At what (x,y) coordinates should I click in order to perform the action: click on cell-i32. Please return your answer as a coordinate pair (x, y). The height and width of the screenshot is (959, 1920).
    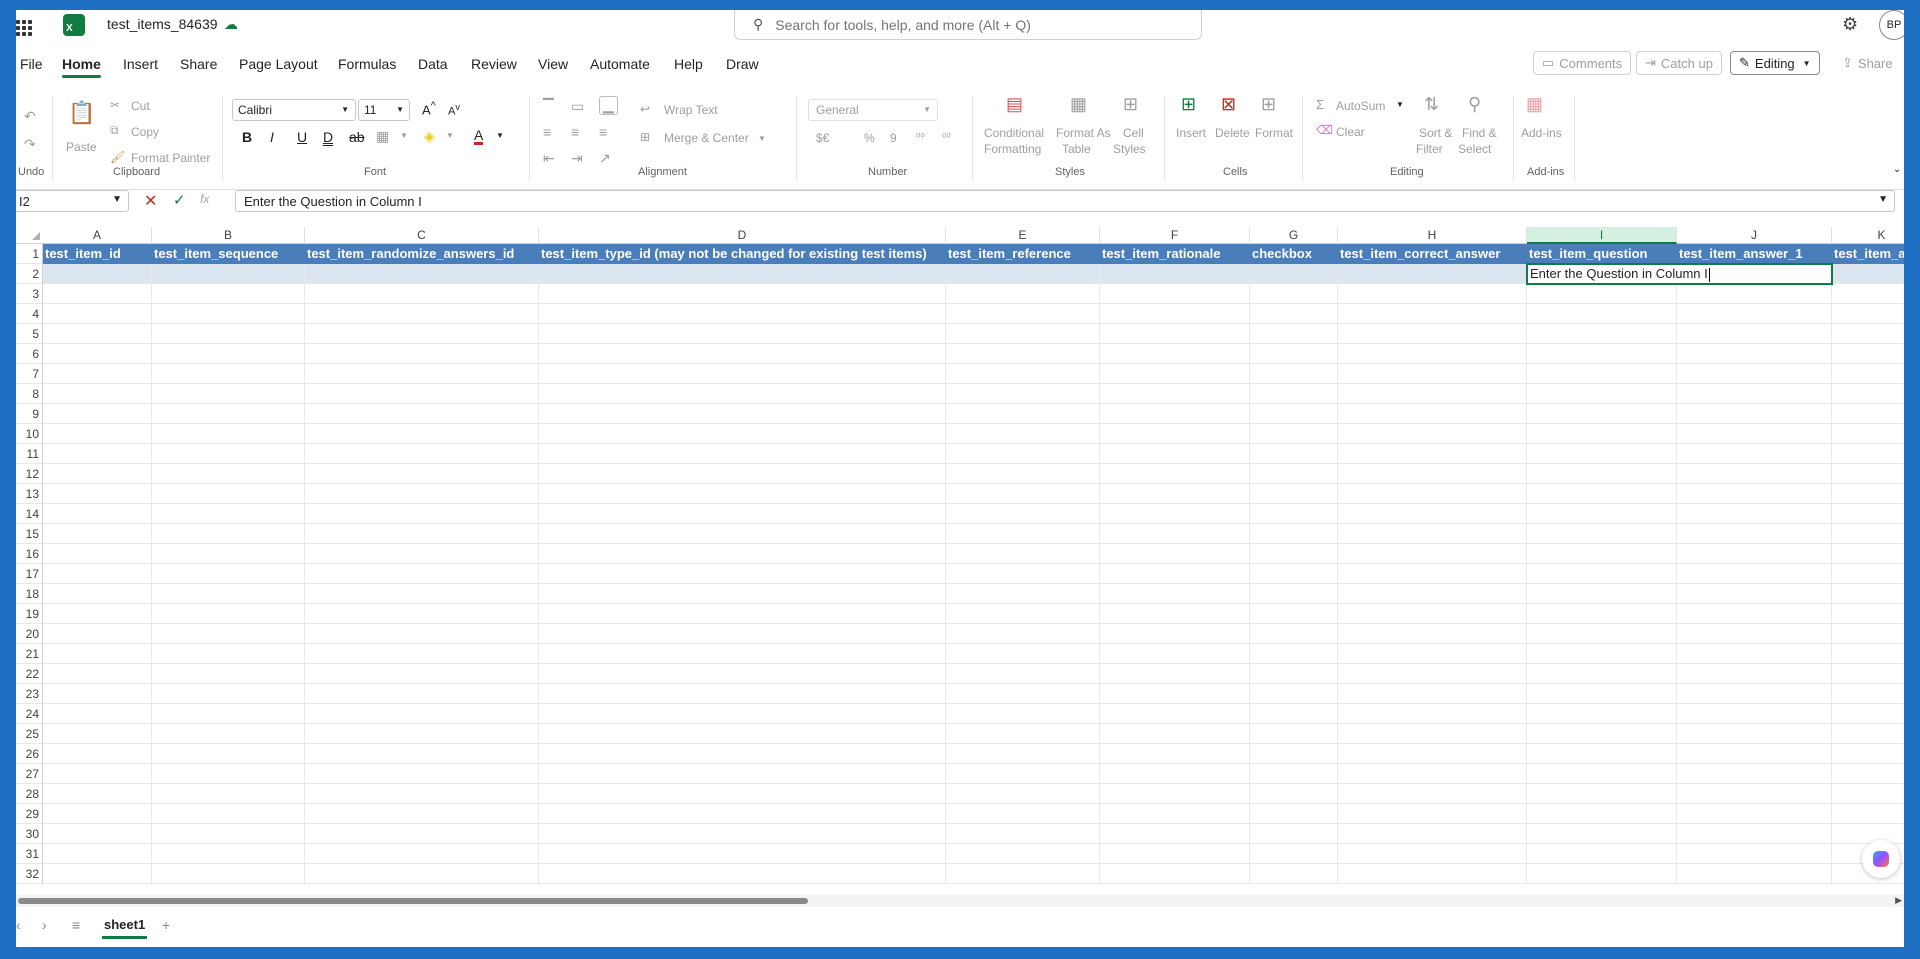
    Looking at the image, I should click on (1602, 874).